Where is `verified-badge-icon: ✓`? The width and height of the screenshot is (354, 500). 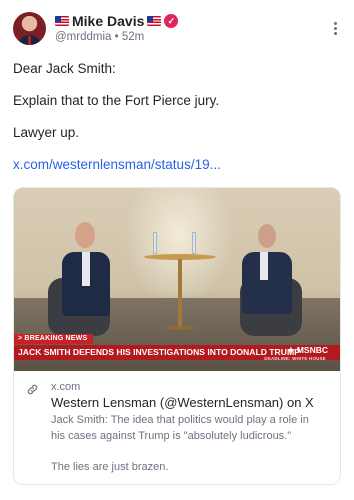
verified-badge-icon: ✓ is located at coordinates (171, 21).